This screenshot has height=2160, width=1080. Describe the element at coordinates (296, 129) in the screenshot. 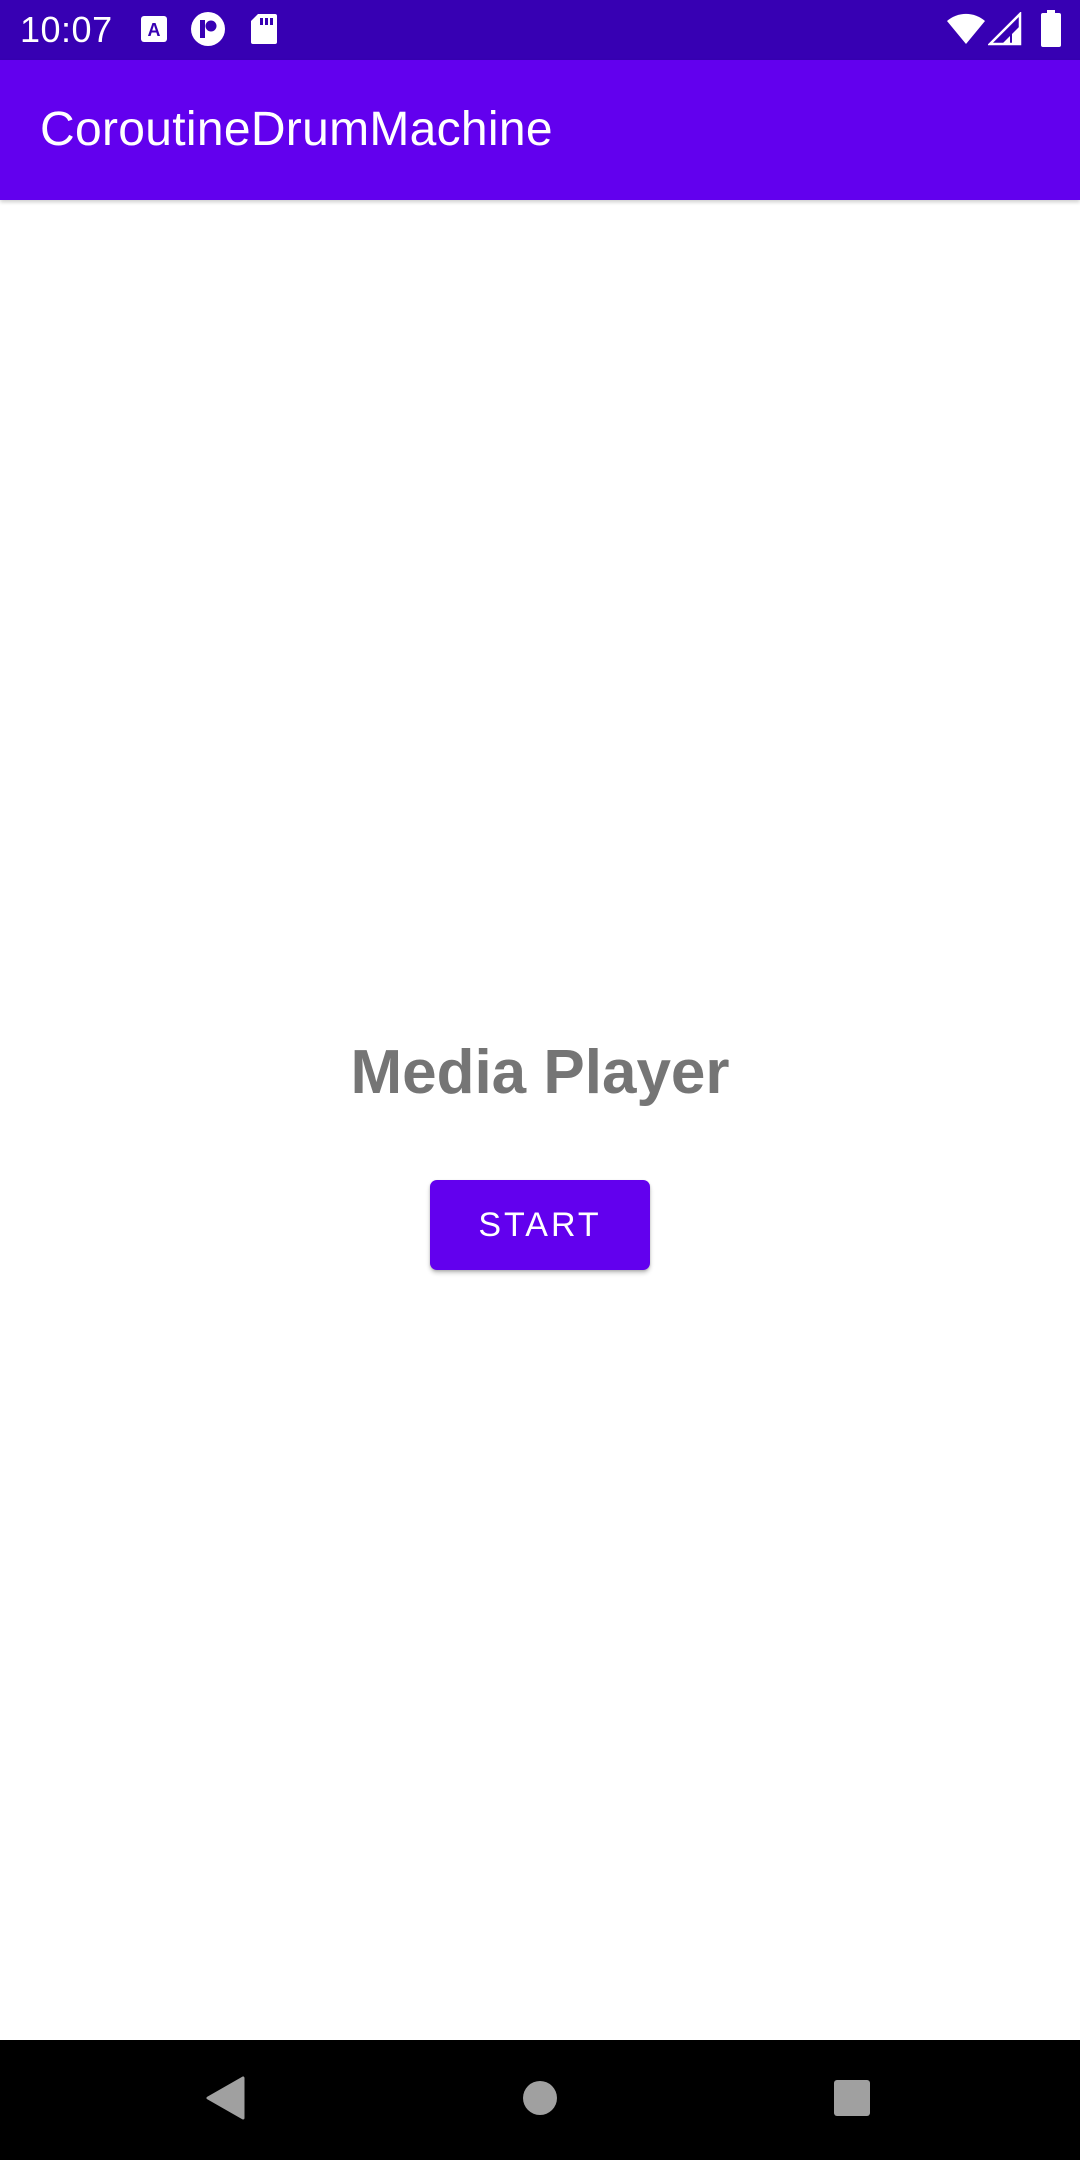

I see `app-title: CoroutineDrumMachine` at that location.